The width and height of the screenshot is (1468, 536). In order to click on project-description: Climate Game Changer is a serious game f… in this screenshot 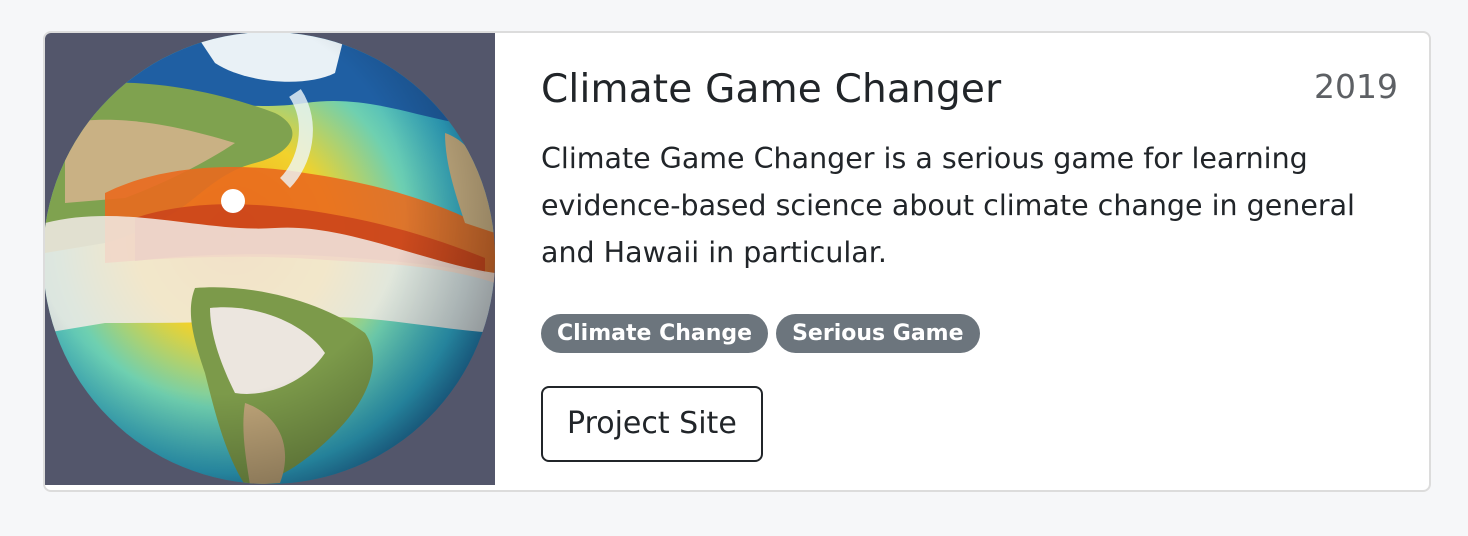, I will do `click(948, 205)`.